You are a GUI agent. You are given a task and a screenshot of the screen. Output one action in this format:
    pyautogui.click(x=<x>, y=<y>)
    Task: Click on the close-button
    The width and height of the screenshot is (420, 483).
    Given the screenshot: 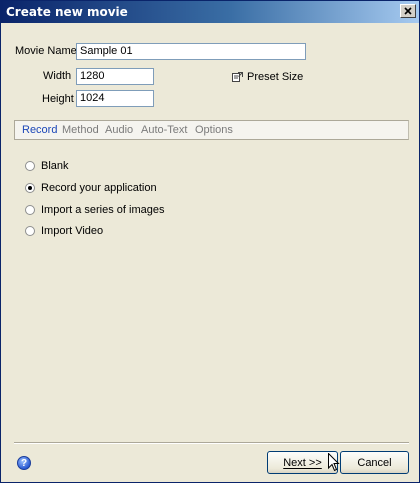 What is the action you would take?
    pyautogui.click(x=408, y=11)
    